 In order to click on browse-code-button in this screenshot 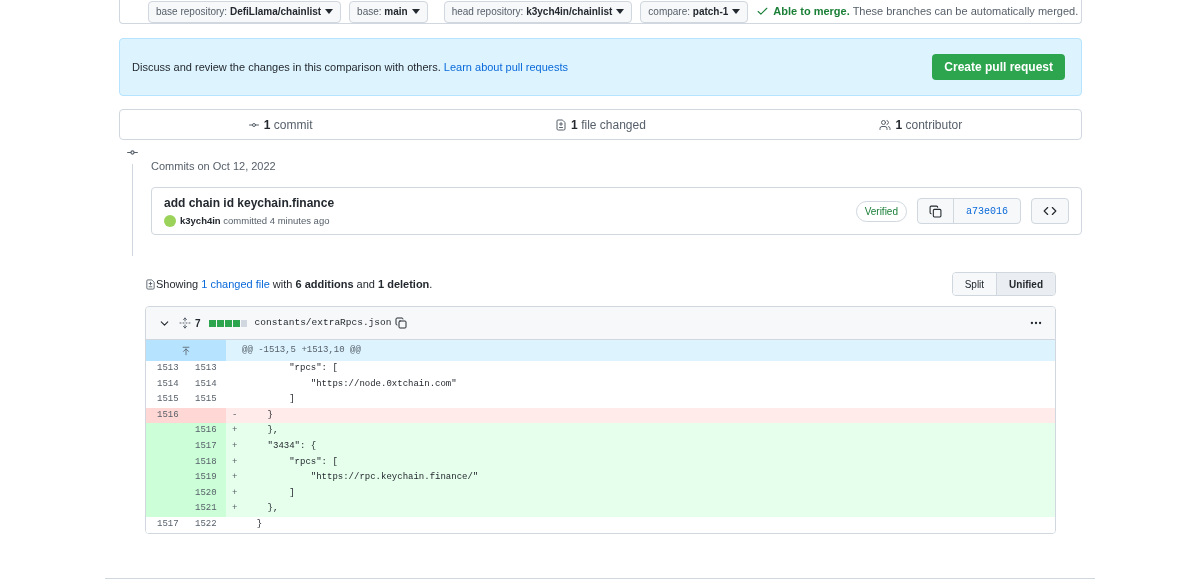, I will do `click(1050, 211)`.